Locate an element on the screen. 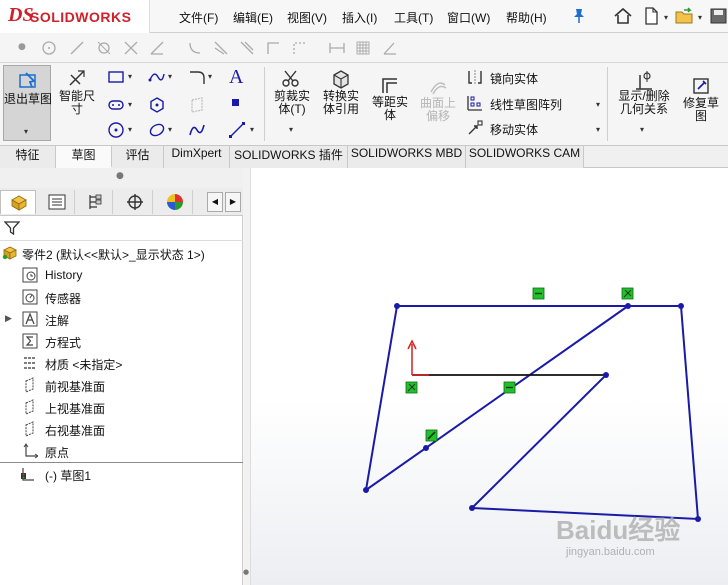 Image resolution: width=728 pixels, height=585 pixels. sketch-diagonal-line is located at coordinates (497, 398).